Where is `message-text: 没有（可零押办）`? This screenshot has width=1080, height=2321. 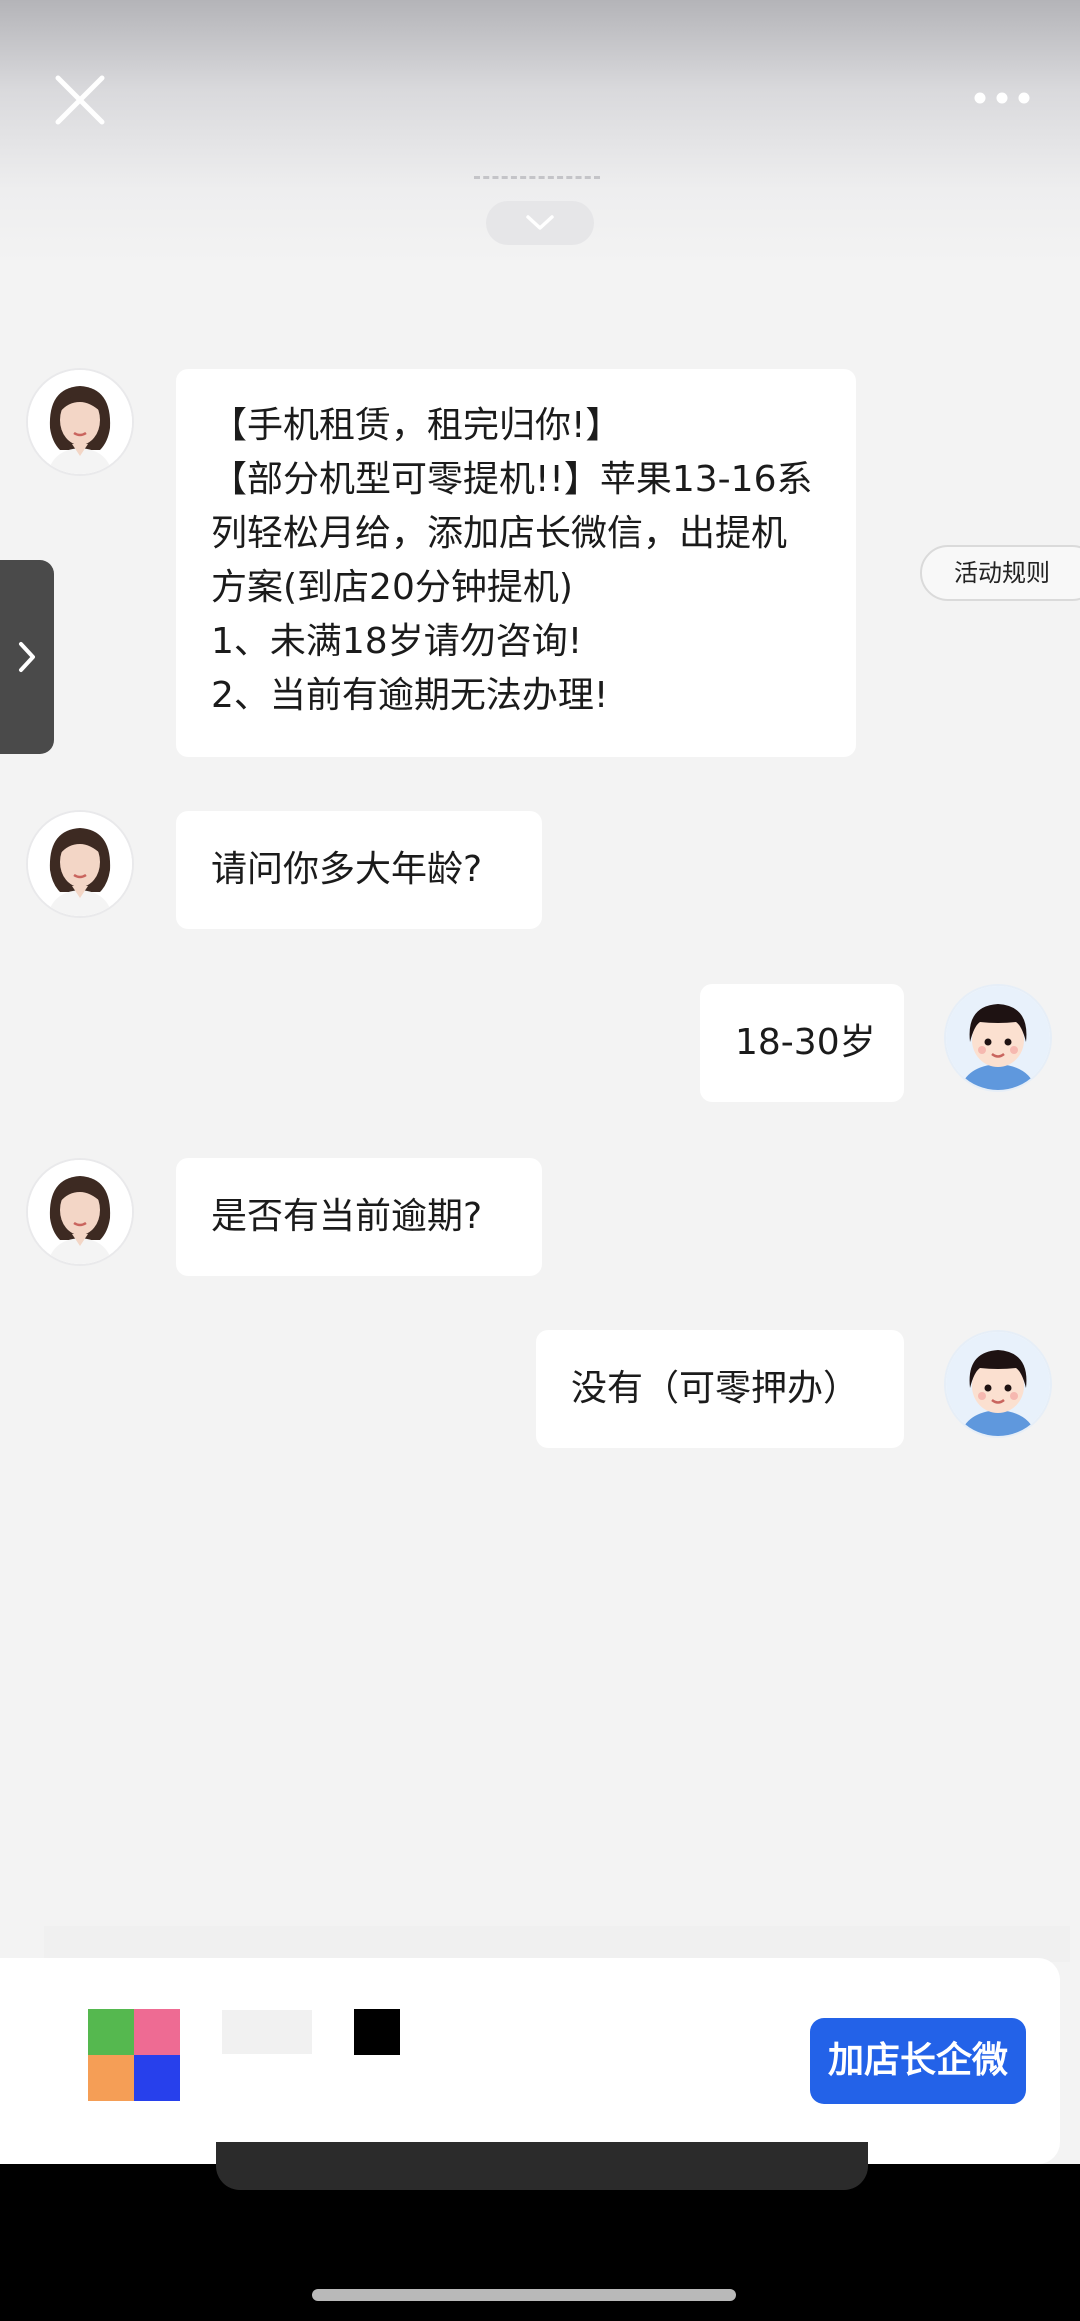
message-text: 没有（可零押办） is located at coordinates (715, 1388).